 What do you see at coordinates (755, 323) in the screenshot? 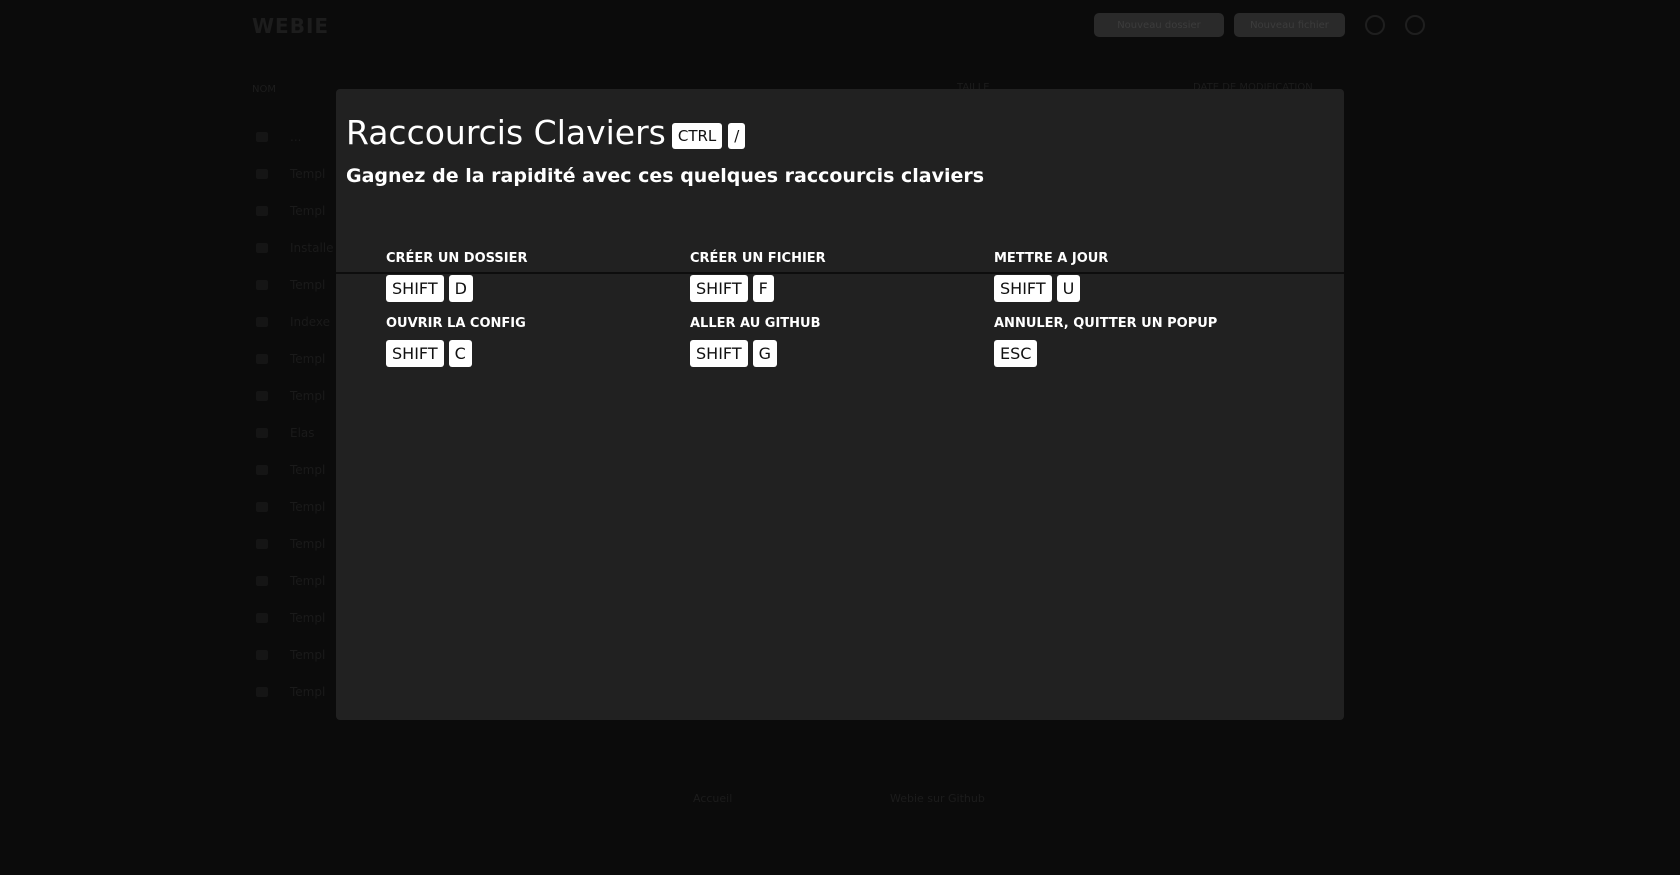
I see `shortcut-label: ALLER AU GITHUB` at bounding box center [755, 323].